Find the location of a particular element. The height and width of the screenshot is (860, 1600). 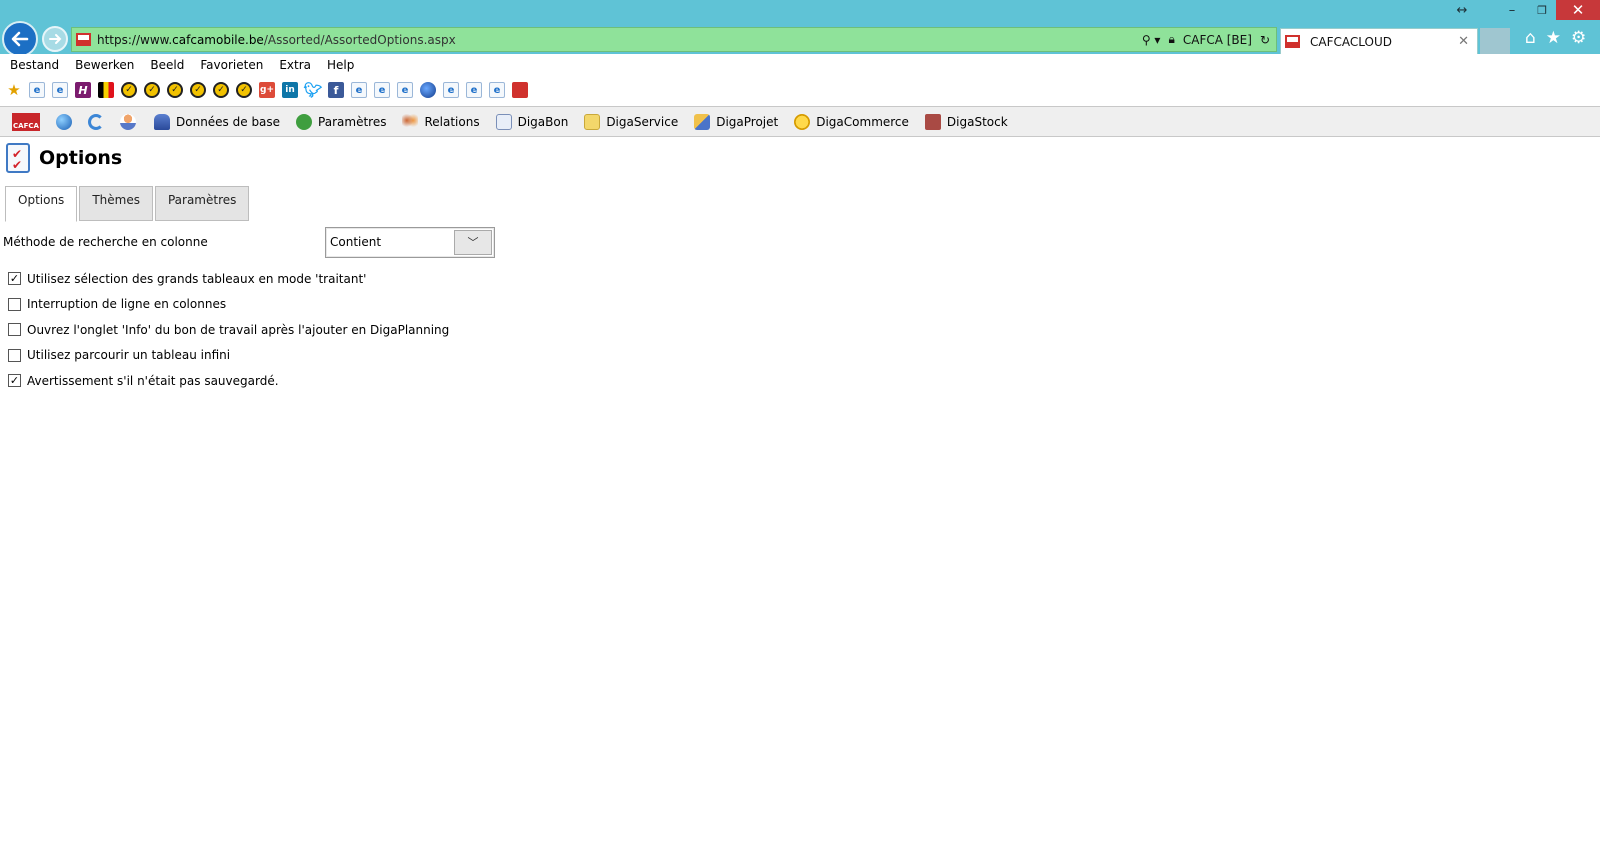

folder-icon is located at coordinates (592, 121).